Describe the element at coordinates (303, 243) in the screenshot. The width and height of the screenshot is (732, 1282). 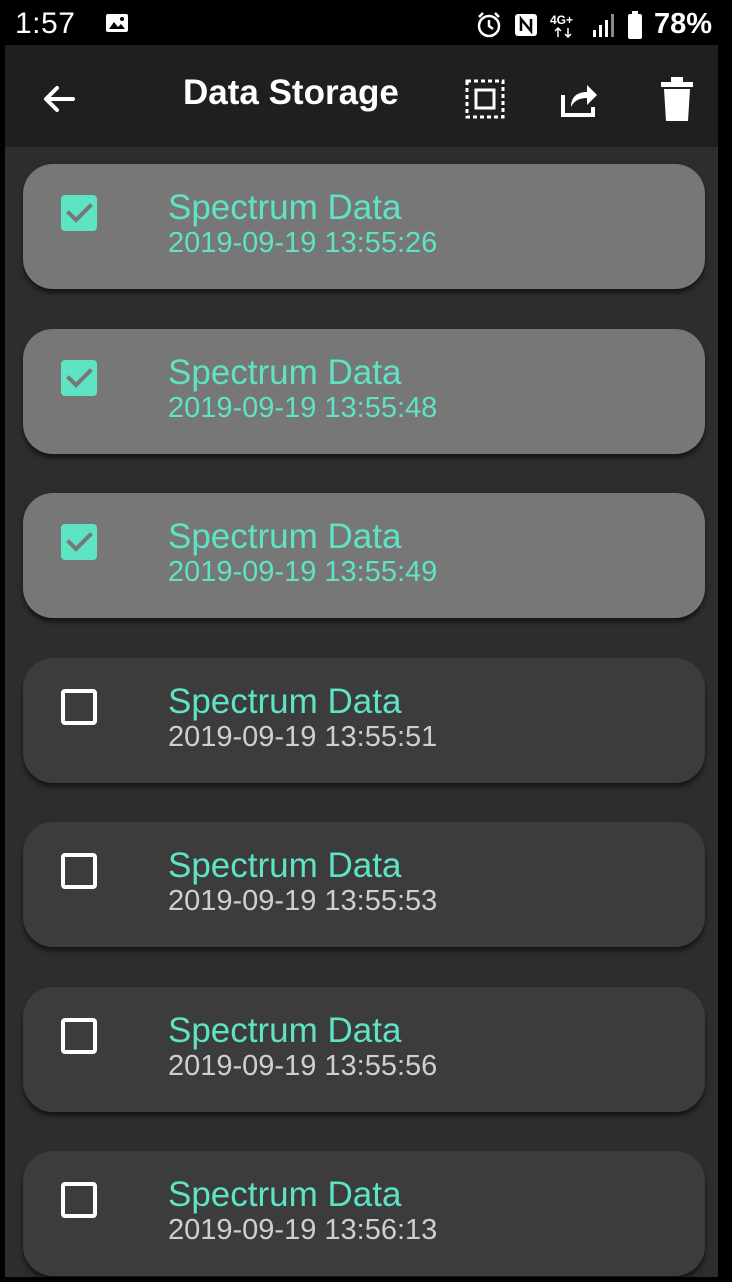
I see `item-timestamp: 2019-09-19 13:55:26` at that location.